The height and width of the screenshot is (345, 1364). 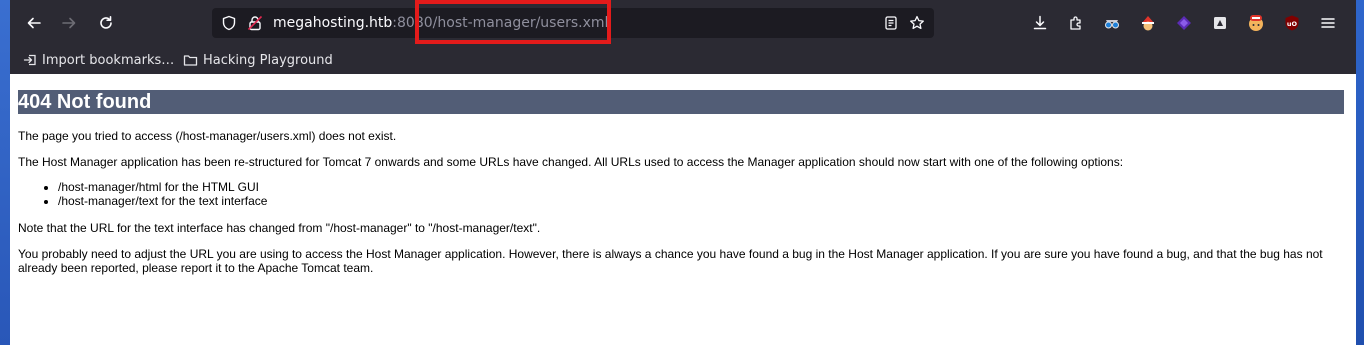 I want to click on card-extension-icon, so click(x=1220, y=23).